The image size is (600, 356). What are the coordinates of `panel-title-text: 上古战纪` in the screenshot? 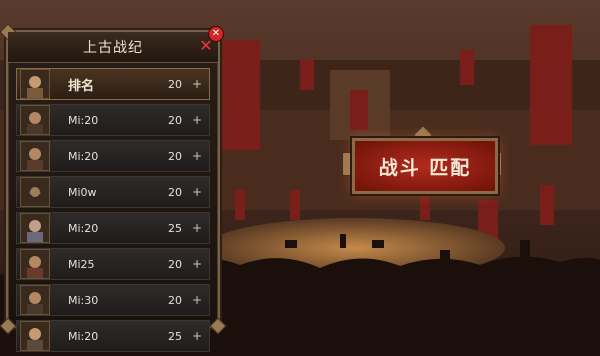 It's located at (113, 48).